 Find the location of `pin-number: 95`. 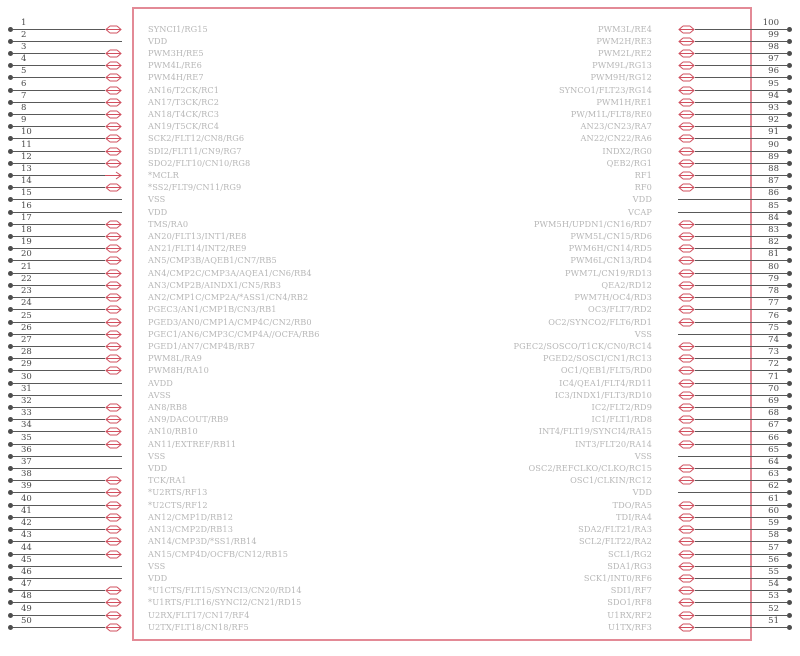

pin-number: 95 is located at coordinates (773, 83).